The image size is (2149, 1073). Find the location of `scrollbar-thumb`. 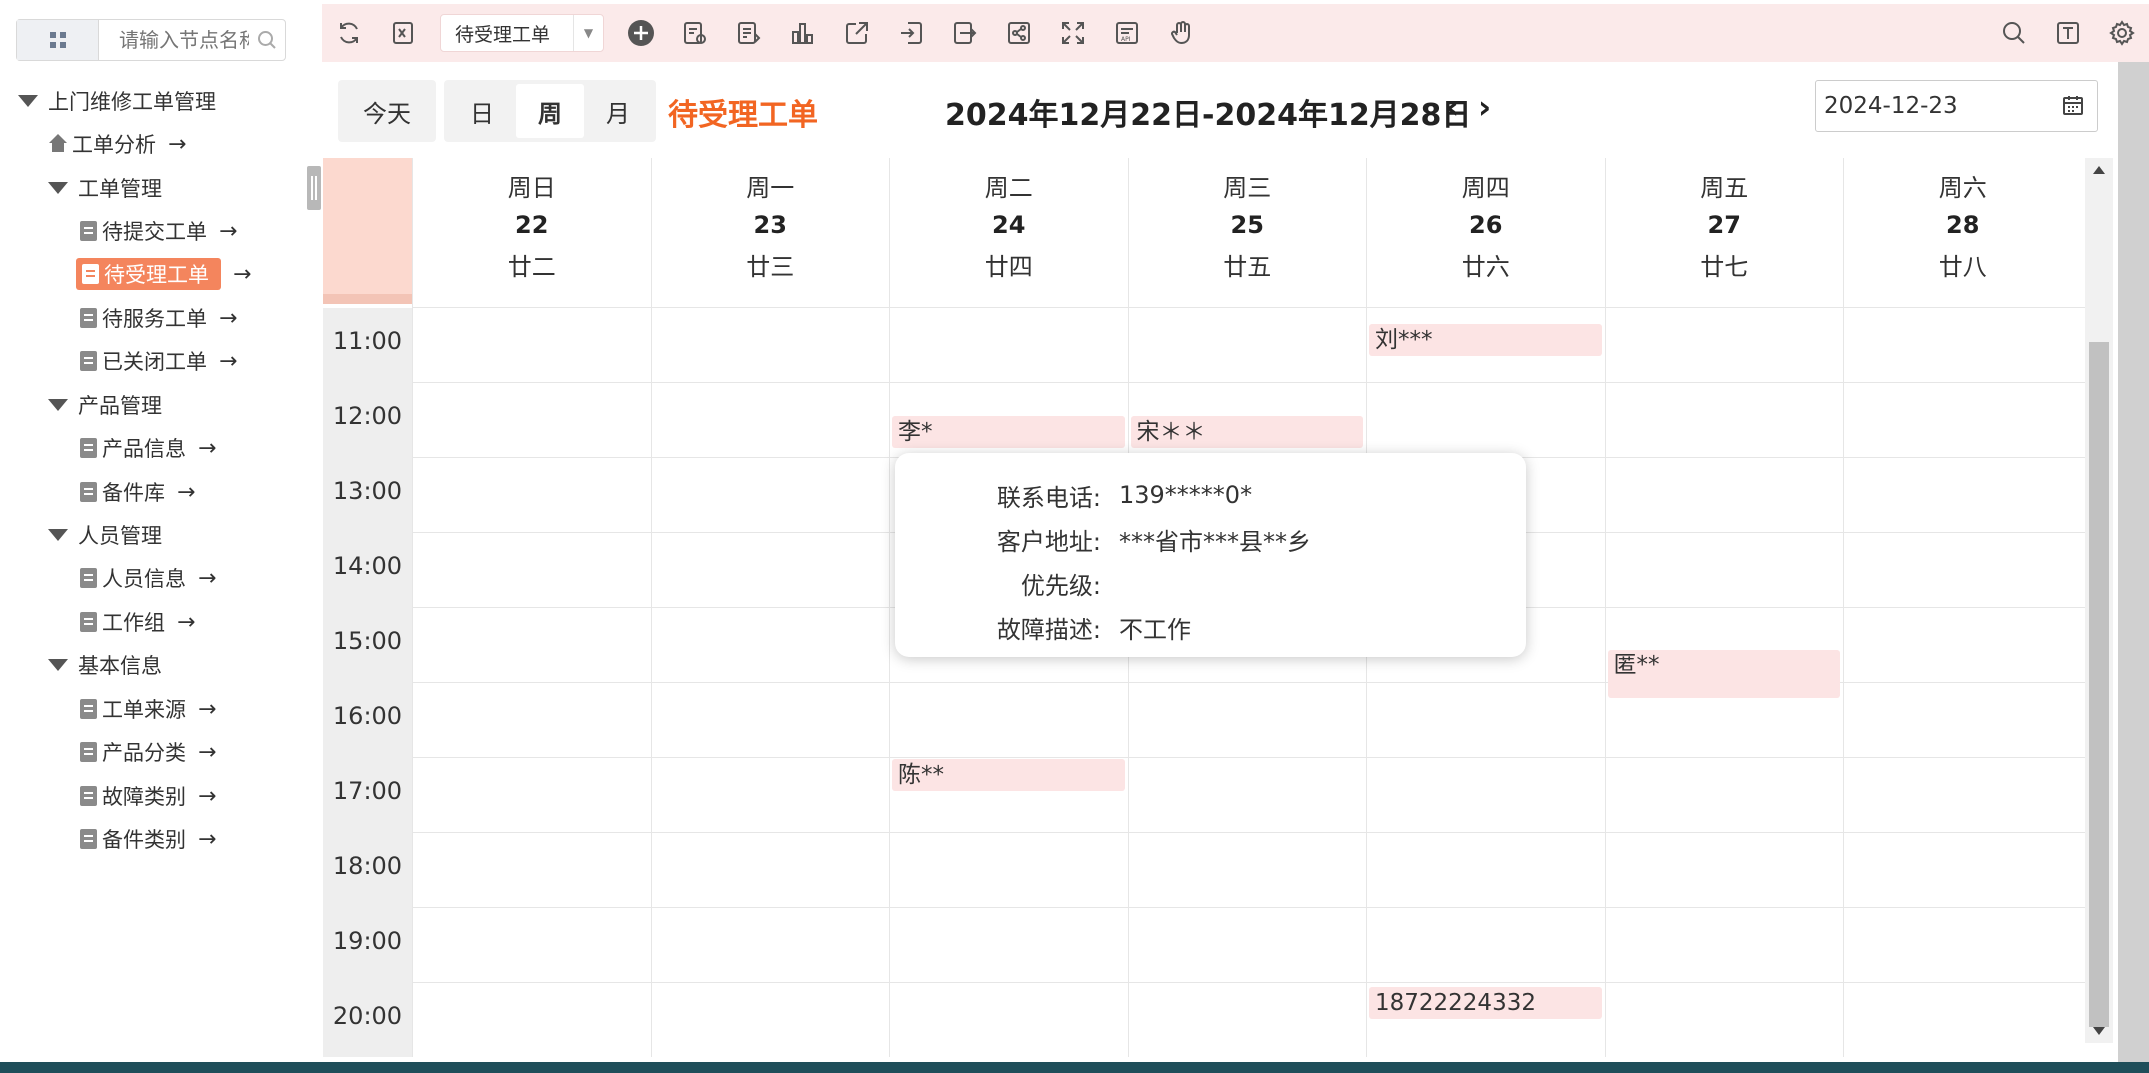

scrollbar-thumb is located at coordinates (2099, 684).